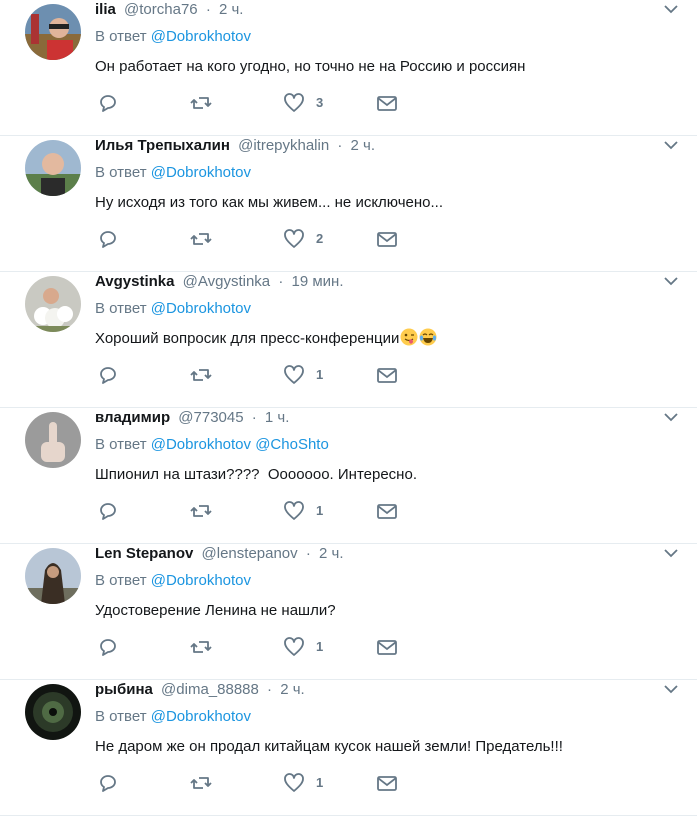 This screenshot has width=697, height=816. I want to click on like-count: 1, so click(320, 646).